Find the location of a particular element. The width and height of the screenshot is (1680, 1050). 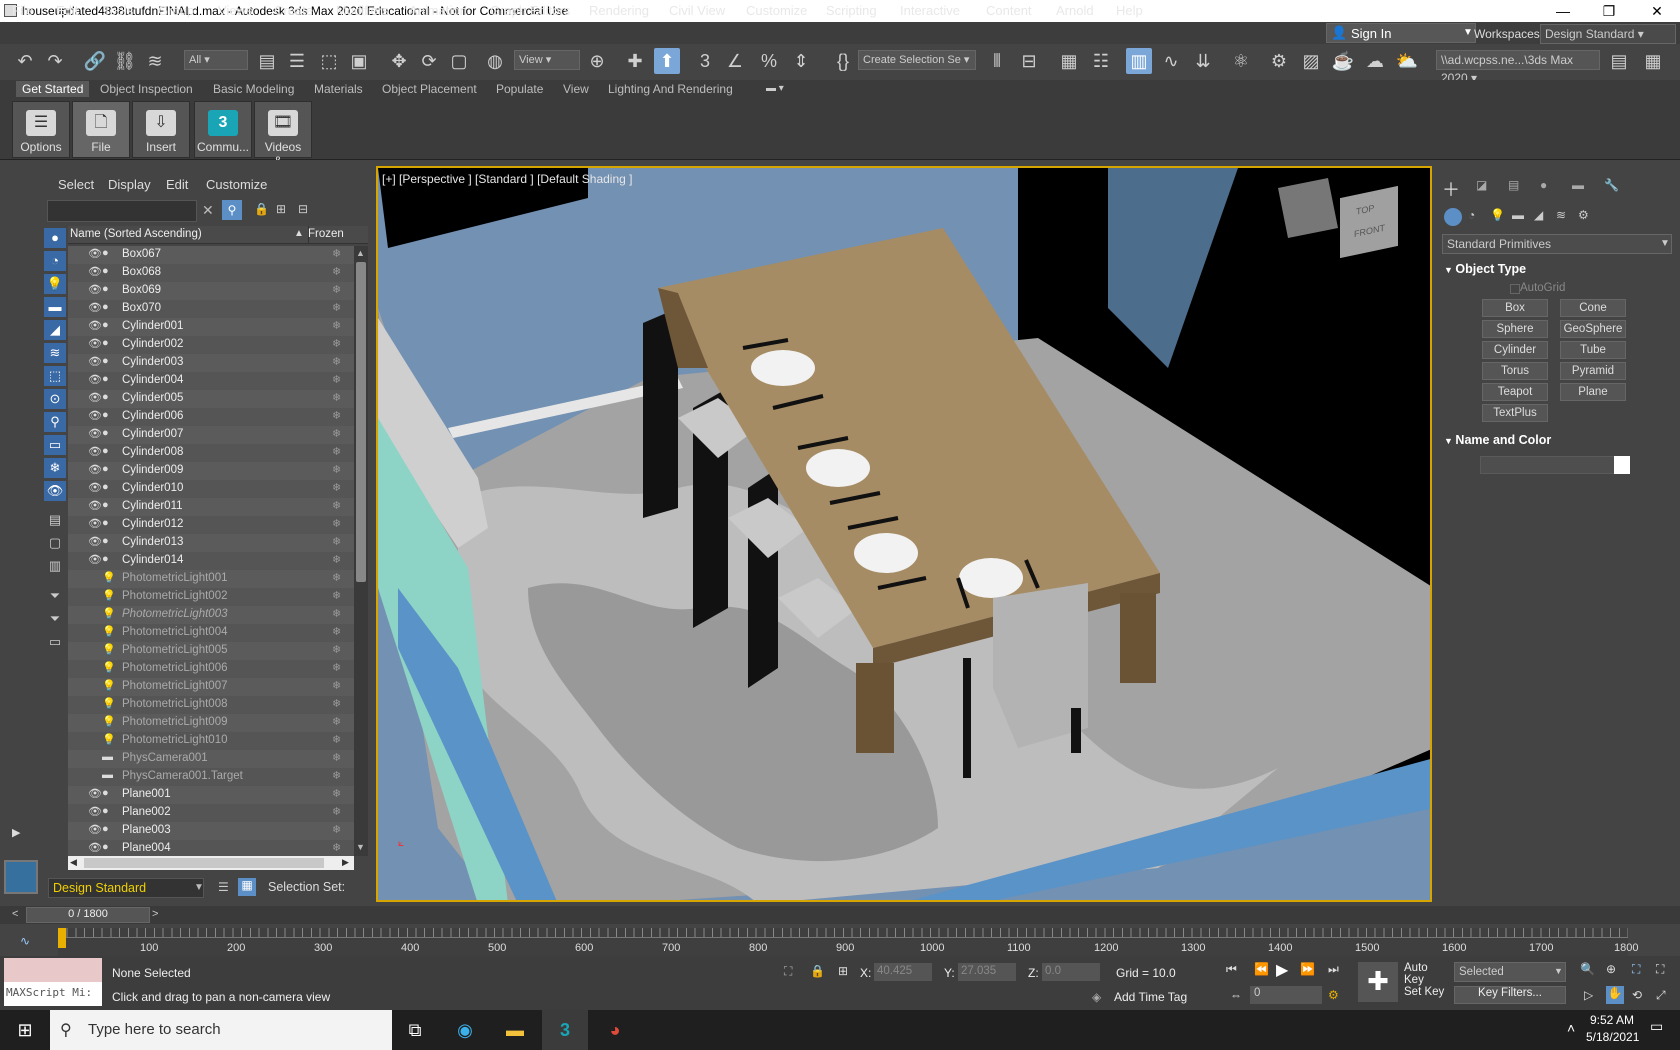

utilities-panel-icon: 🔧 is located at coordinates (1611, 185).